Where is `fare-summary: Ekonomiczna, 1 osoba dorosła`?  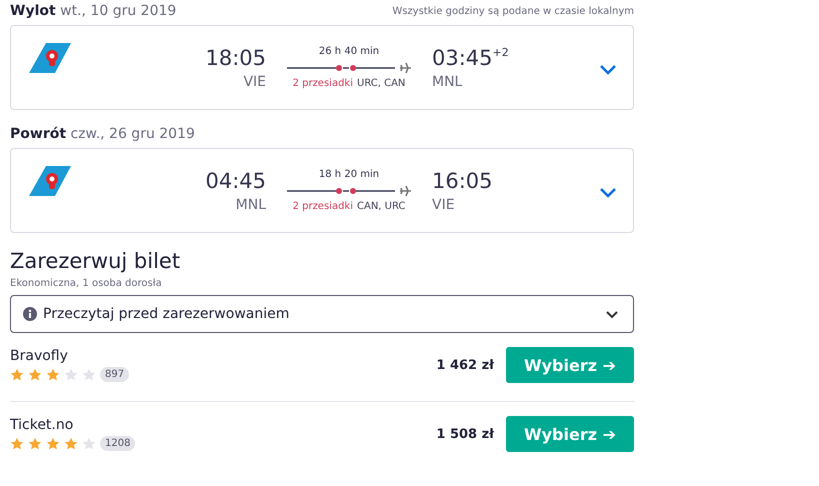
fare-summary: Ekonomiczna, 1 osoba dorosła is located at coordinates (86, 283).